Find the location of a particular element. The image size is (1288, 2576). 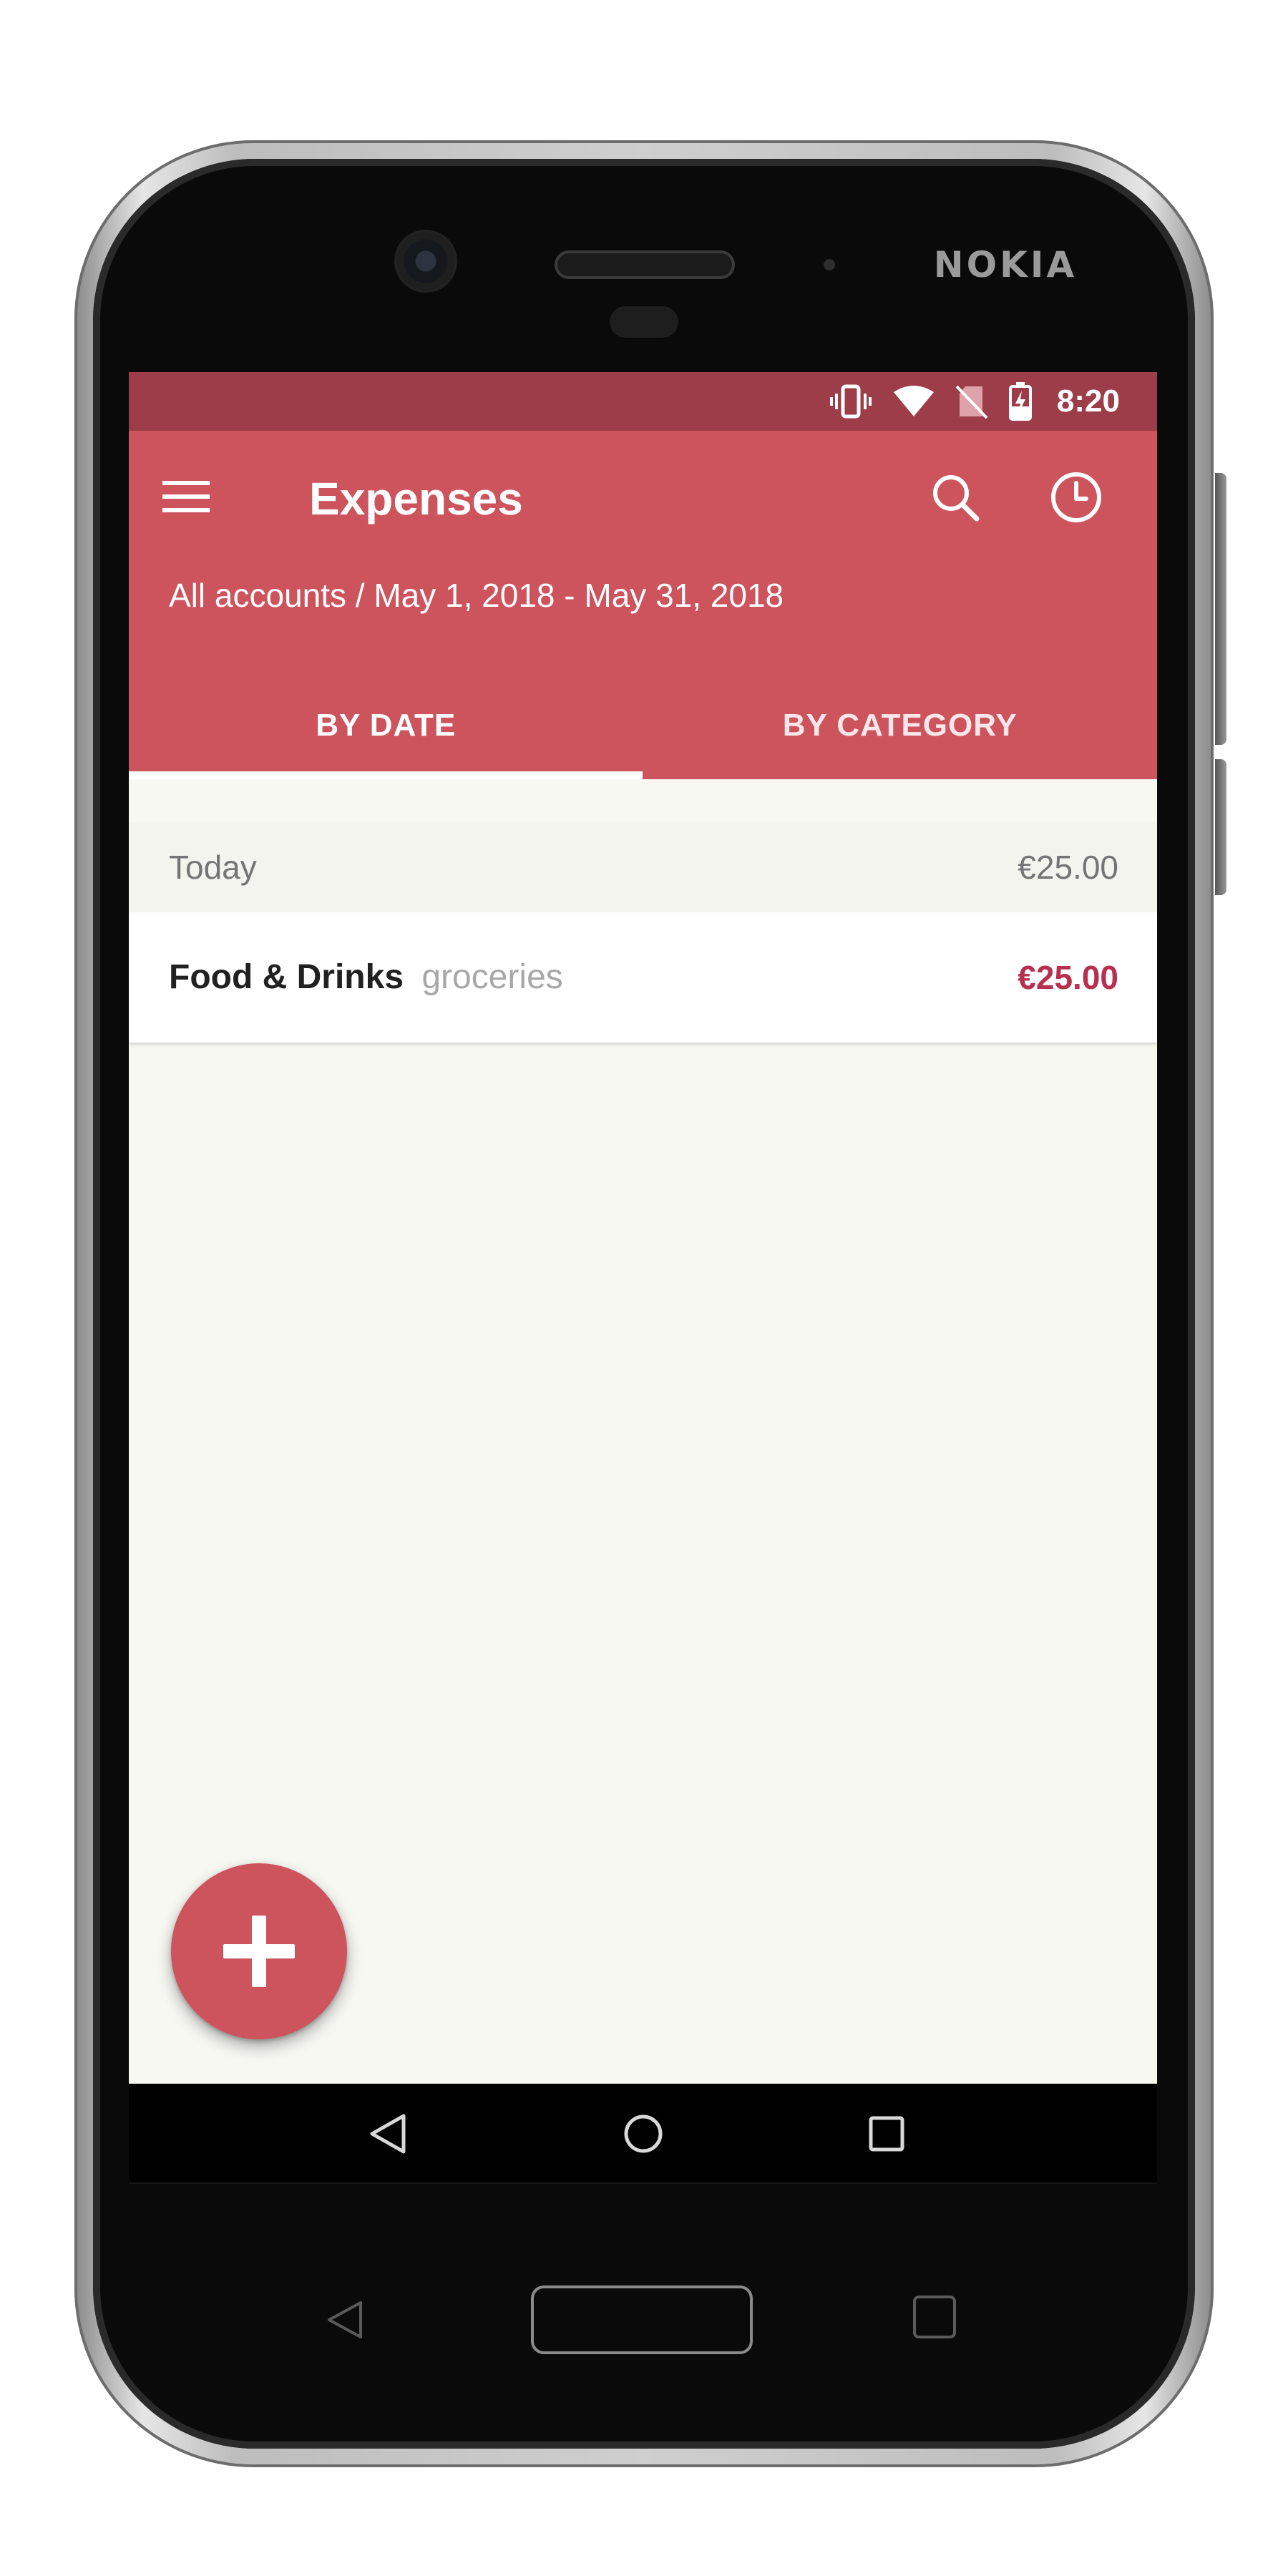

tab-by-category: BY CATEGORY is located at coordinates (900, 725).